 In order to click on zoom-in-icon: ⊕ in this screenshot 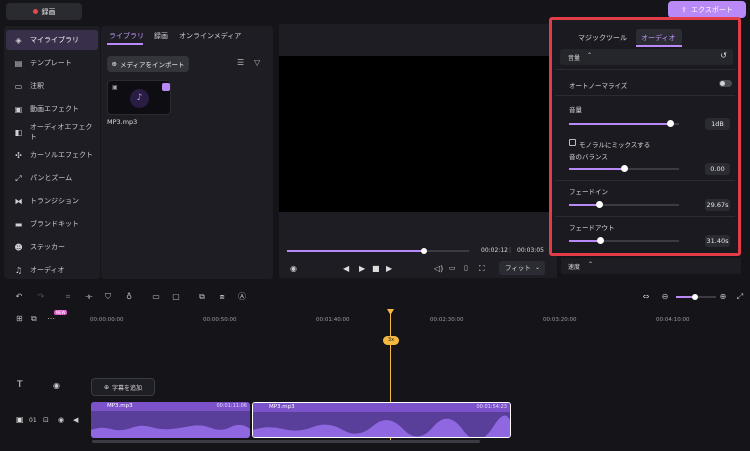, I will do `click(723, 297)`.